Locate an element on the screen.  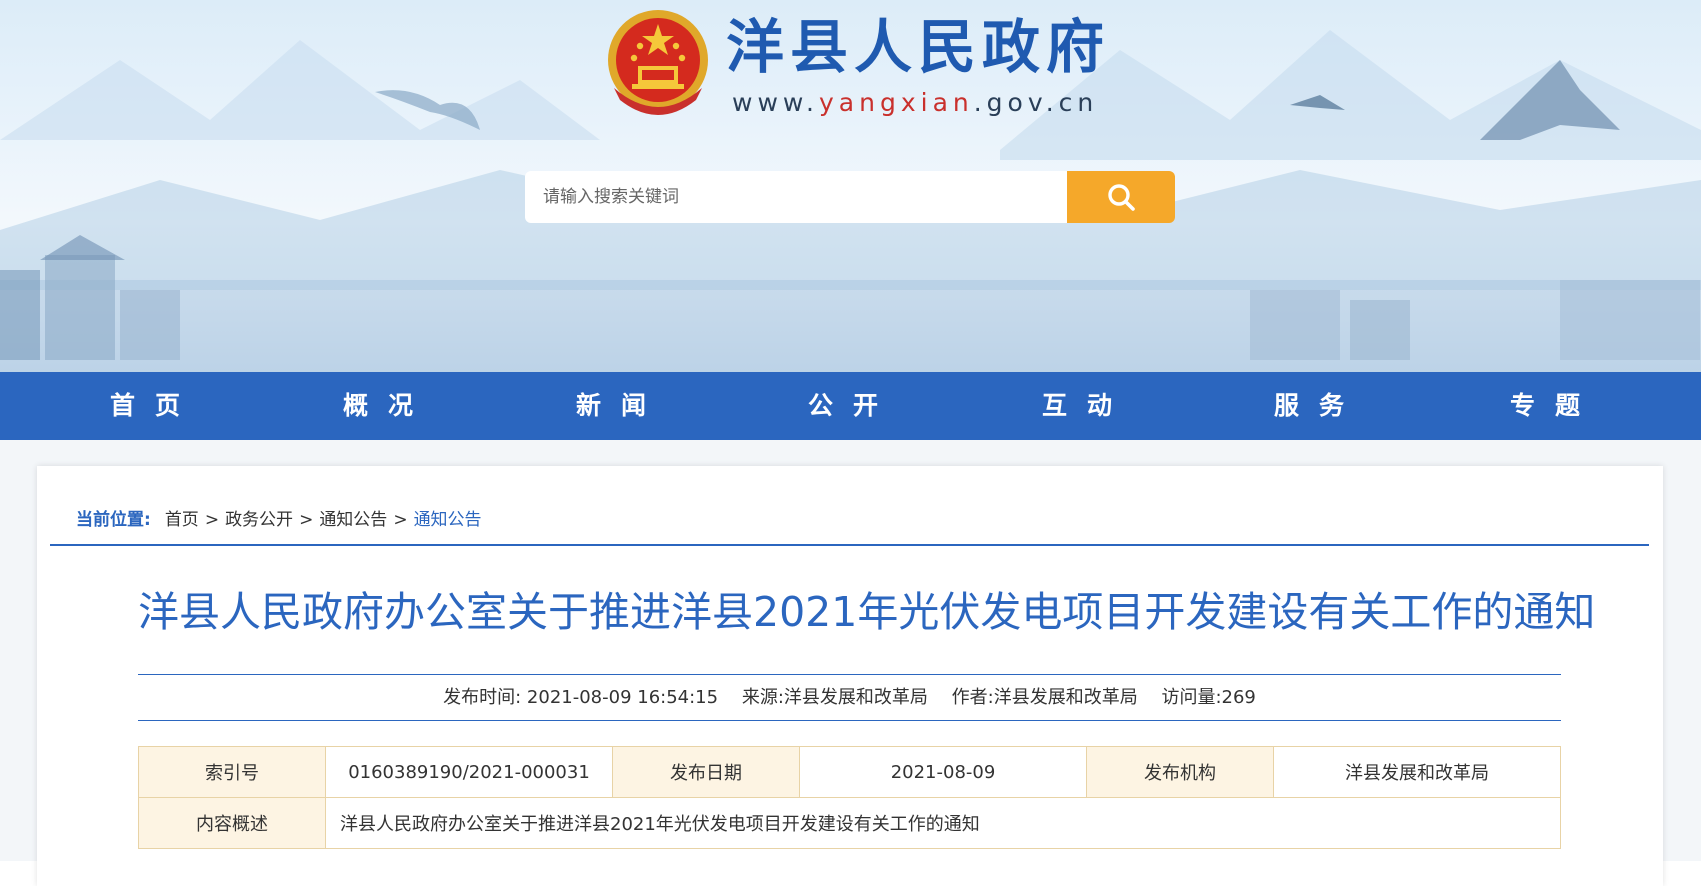
publish-time: 发布时间: 2021-08-09 16:54:15 is located at coordinates (581, 697).